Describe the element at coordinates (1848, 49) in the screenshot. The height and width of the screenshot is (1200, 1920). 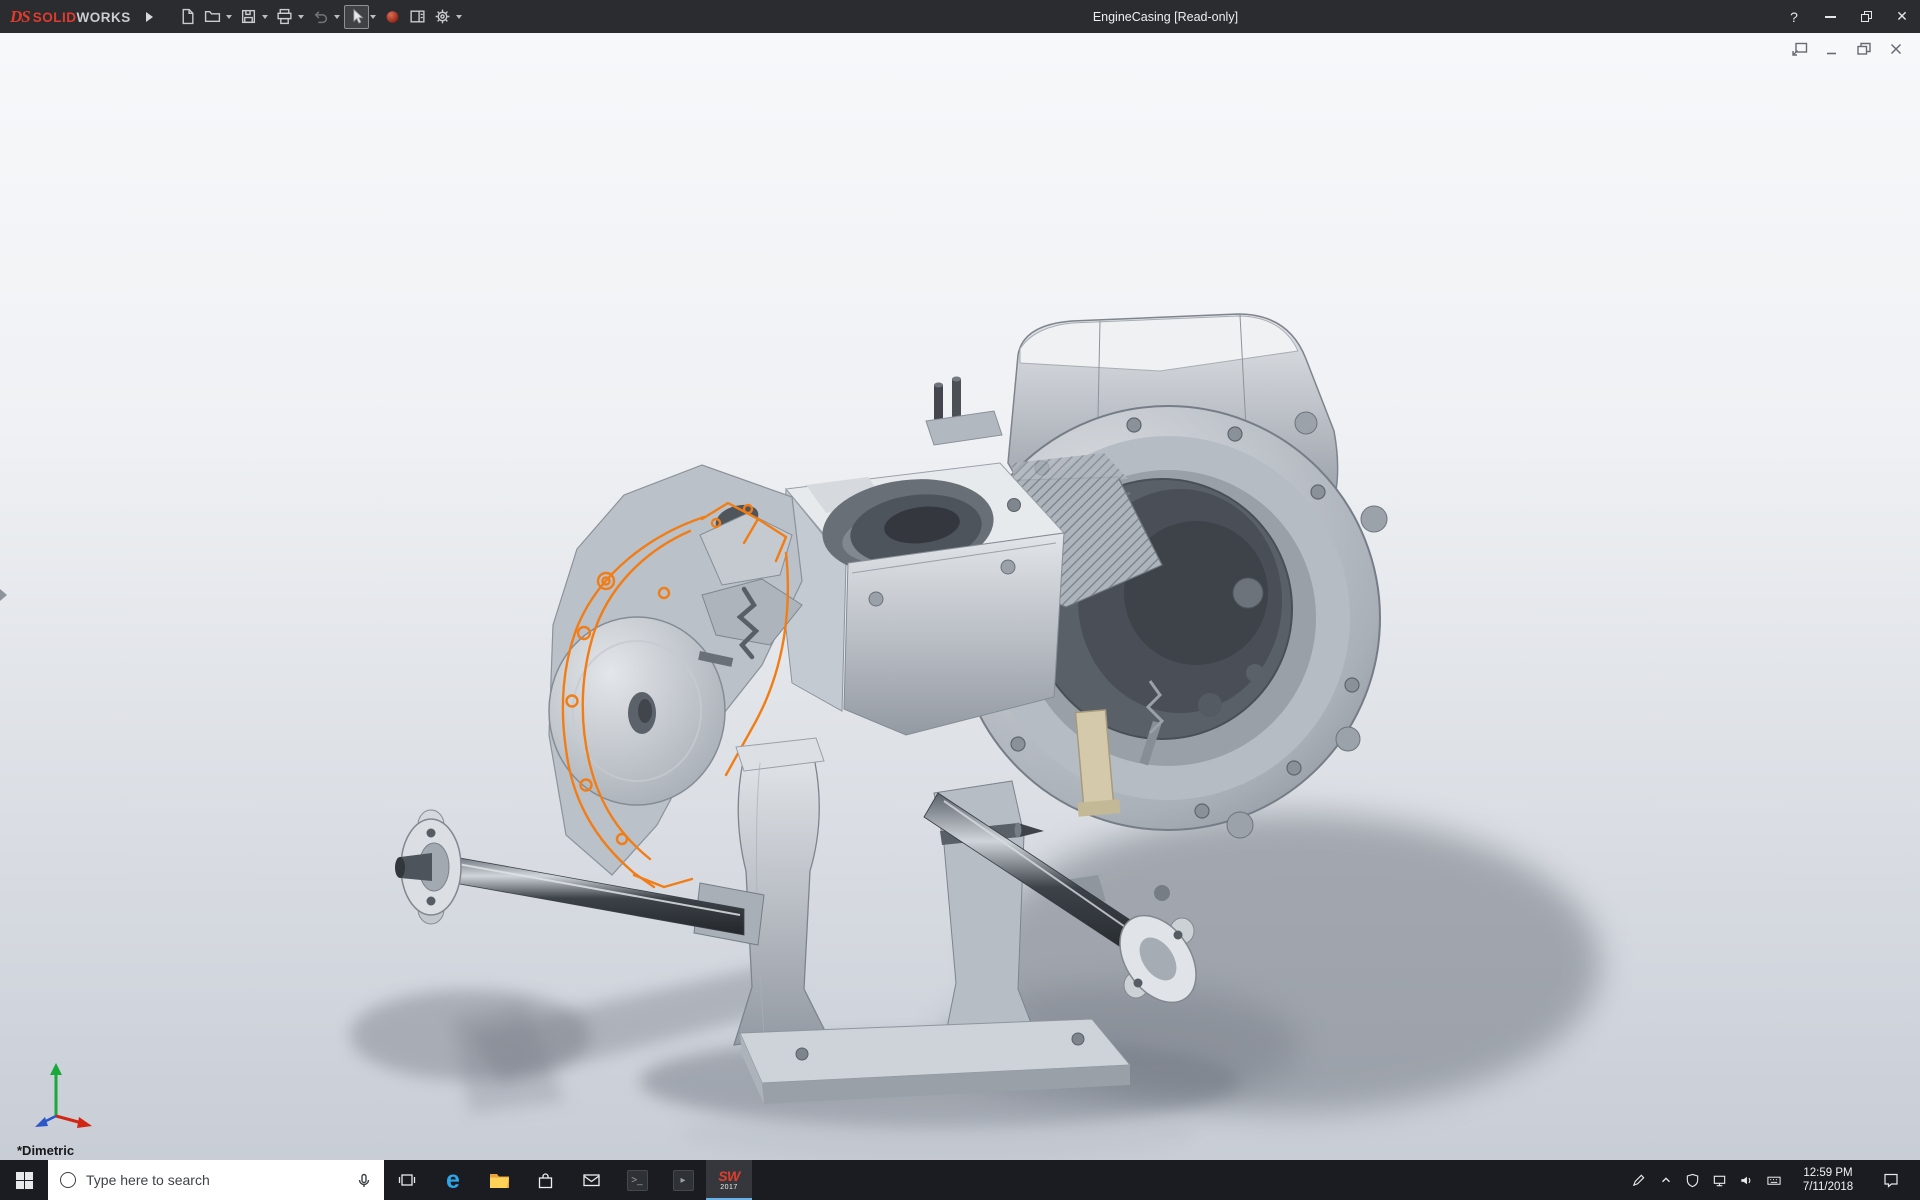
I see `document-window-controls` at that location.